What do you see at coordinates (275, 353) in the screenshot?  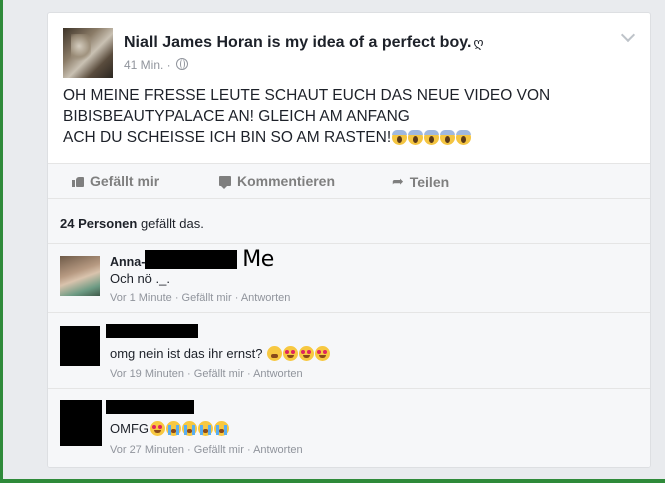 I see `tired-emoji-icon` at bounding box center [275, 353].